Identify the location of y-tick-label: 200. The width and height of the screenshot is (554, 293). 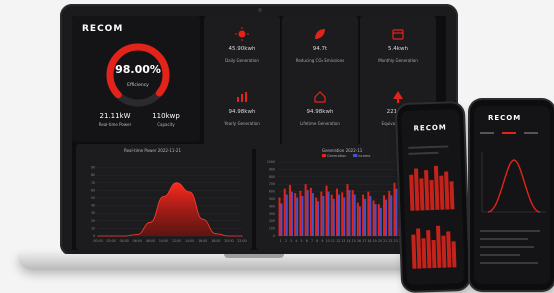
(272, 221).